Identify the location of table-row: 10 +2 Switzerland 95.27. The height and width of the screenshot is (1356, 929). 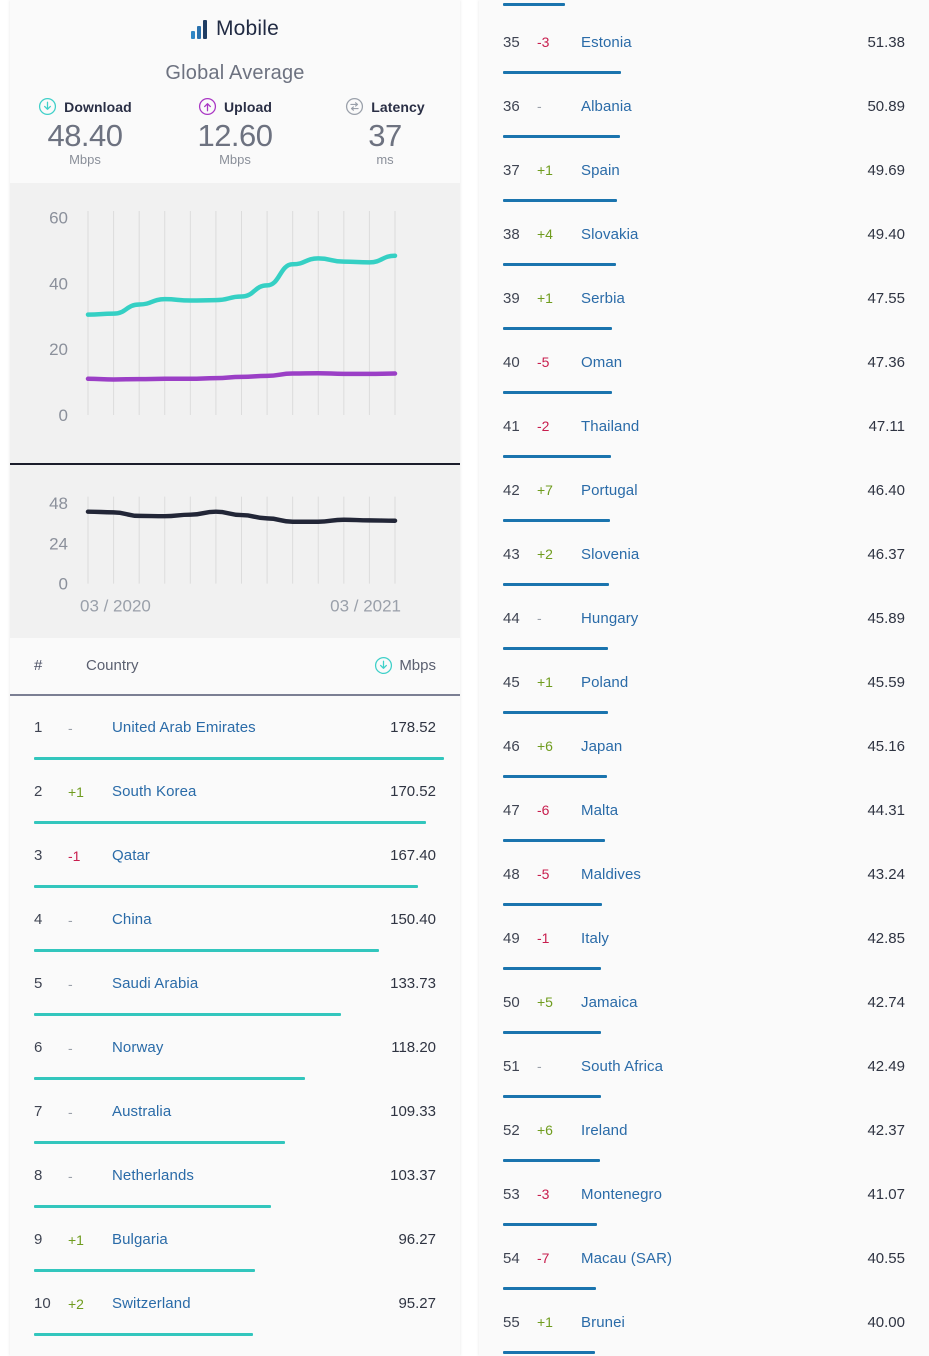
(235, 1304).